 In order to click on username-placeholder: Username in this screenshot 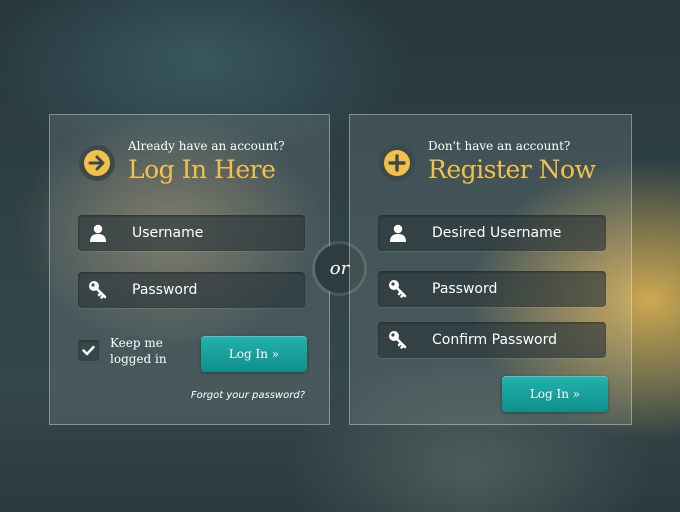, I will do `click(168, 233)`.